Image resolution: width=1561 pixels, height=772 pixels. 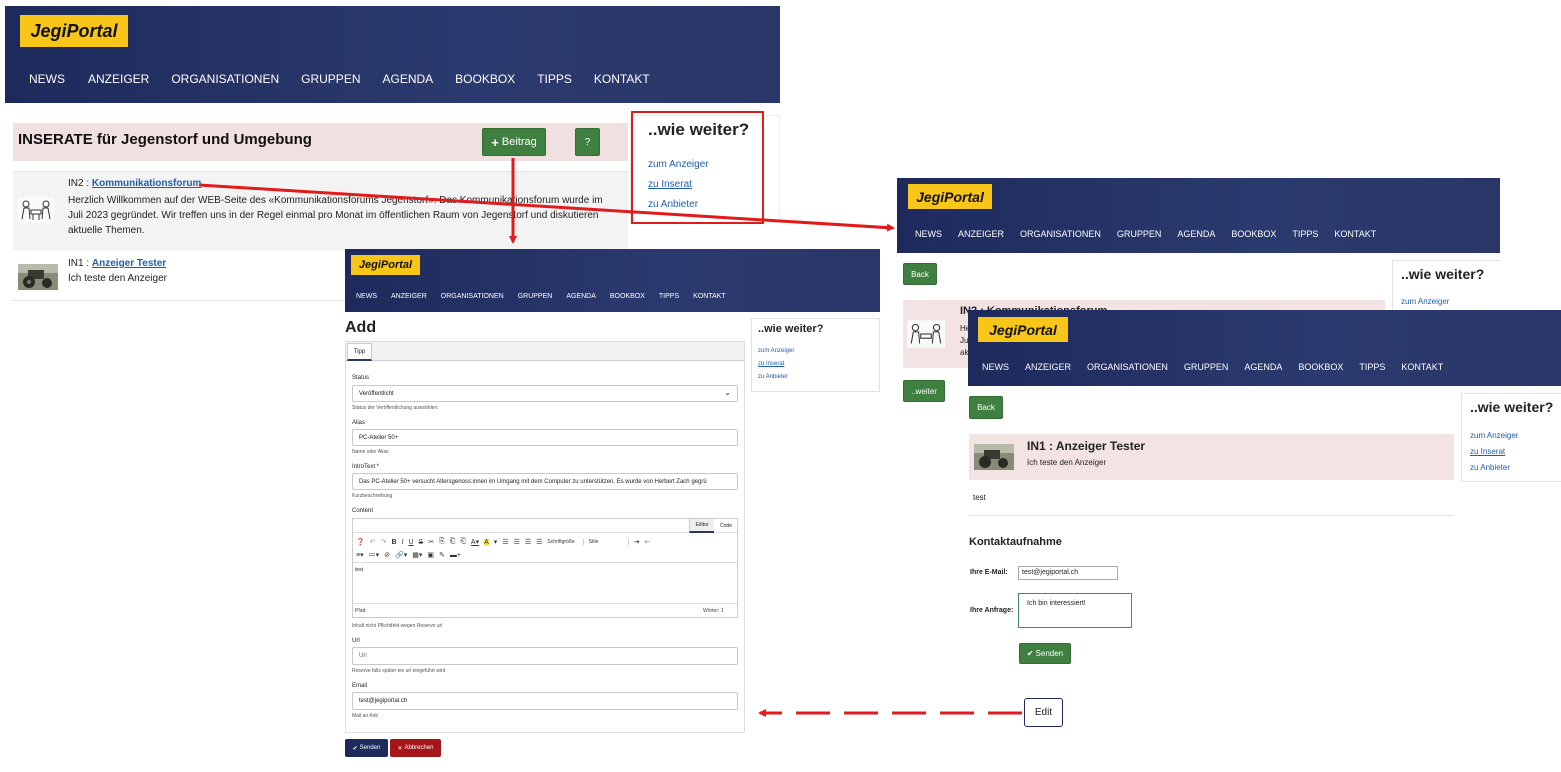 I want to click on arrow-to-detail, so click(x=546, y=207).